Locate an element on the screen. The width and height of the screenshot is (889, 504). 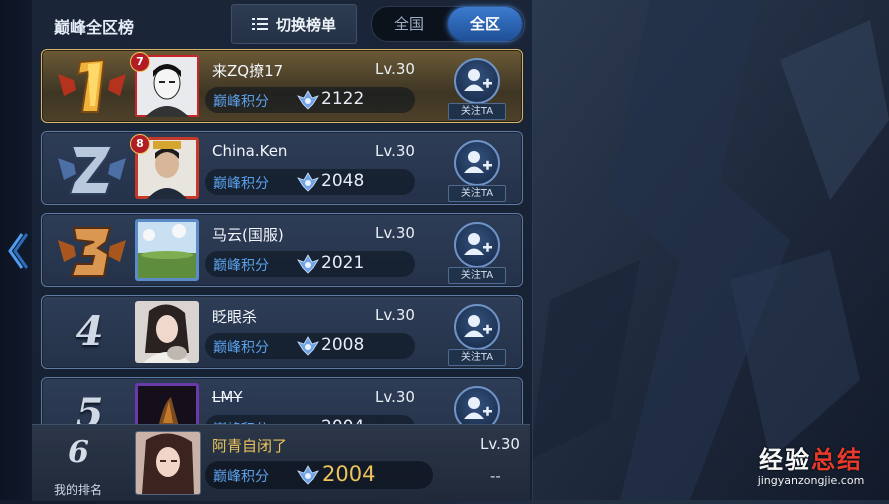
watermark-main: 经验总结 is located at coordinates (811, 460).